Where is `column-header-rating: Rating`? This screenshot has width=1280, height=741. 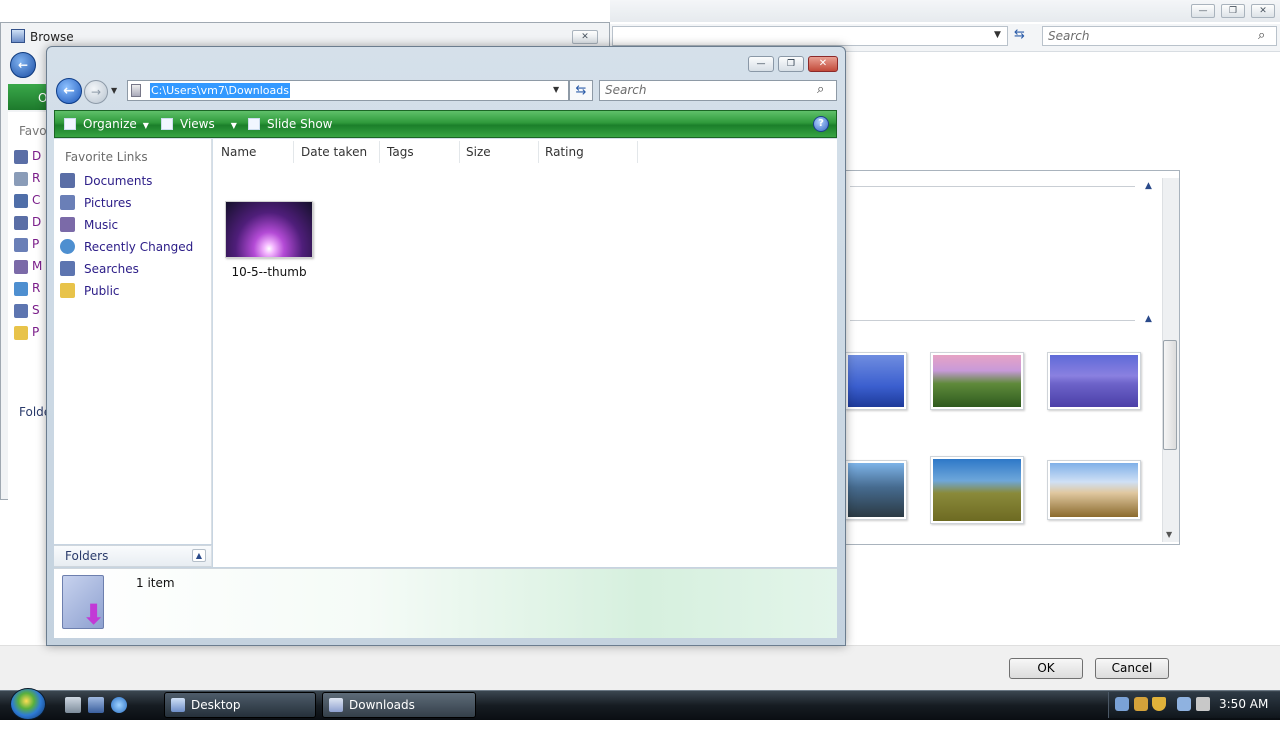
column-header-rating: Rating is located at coordinates (588, 152).